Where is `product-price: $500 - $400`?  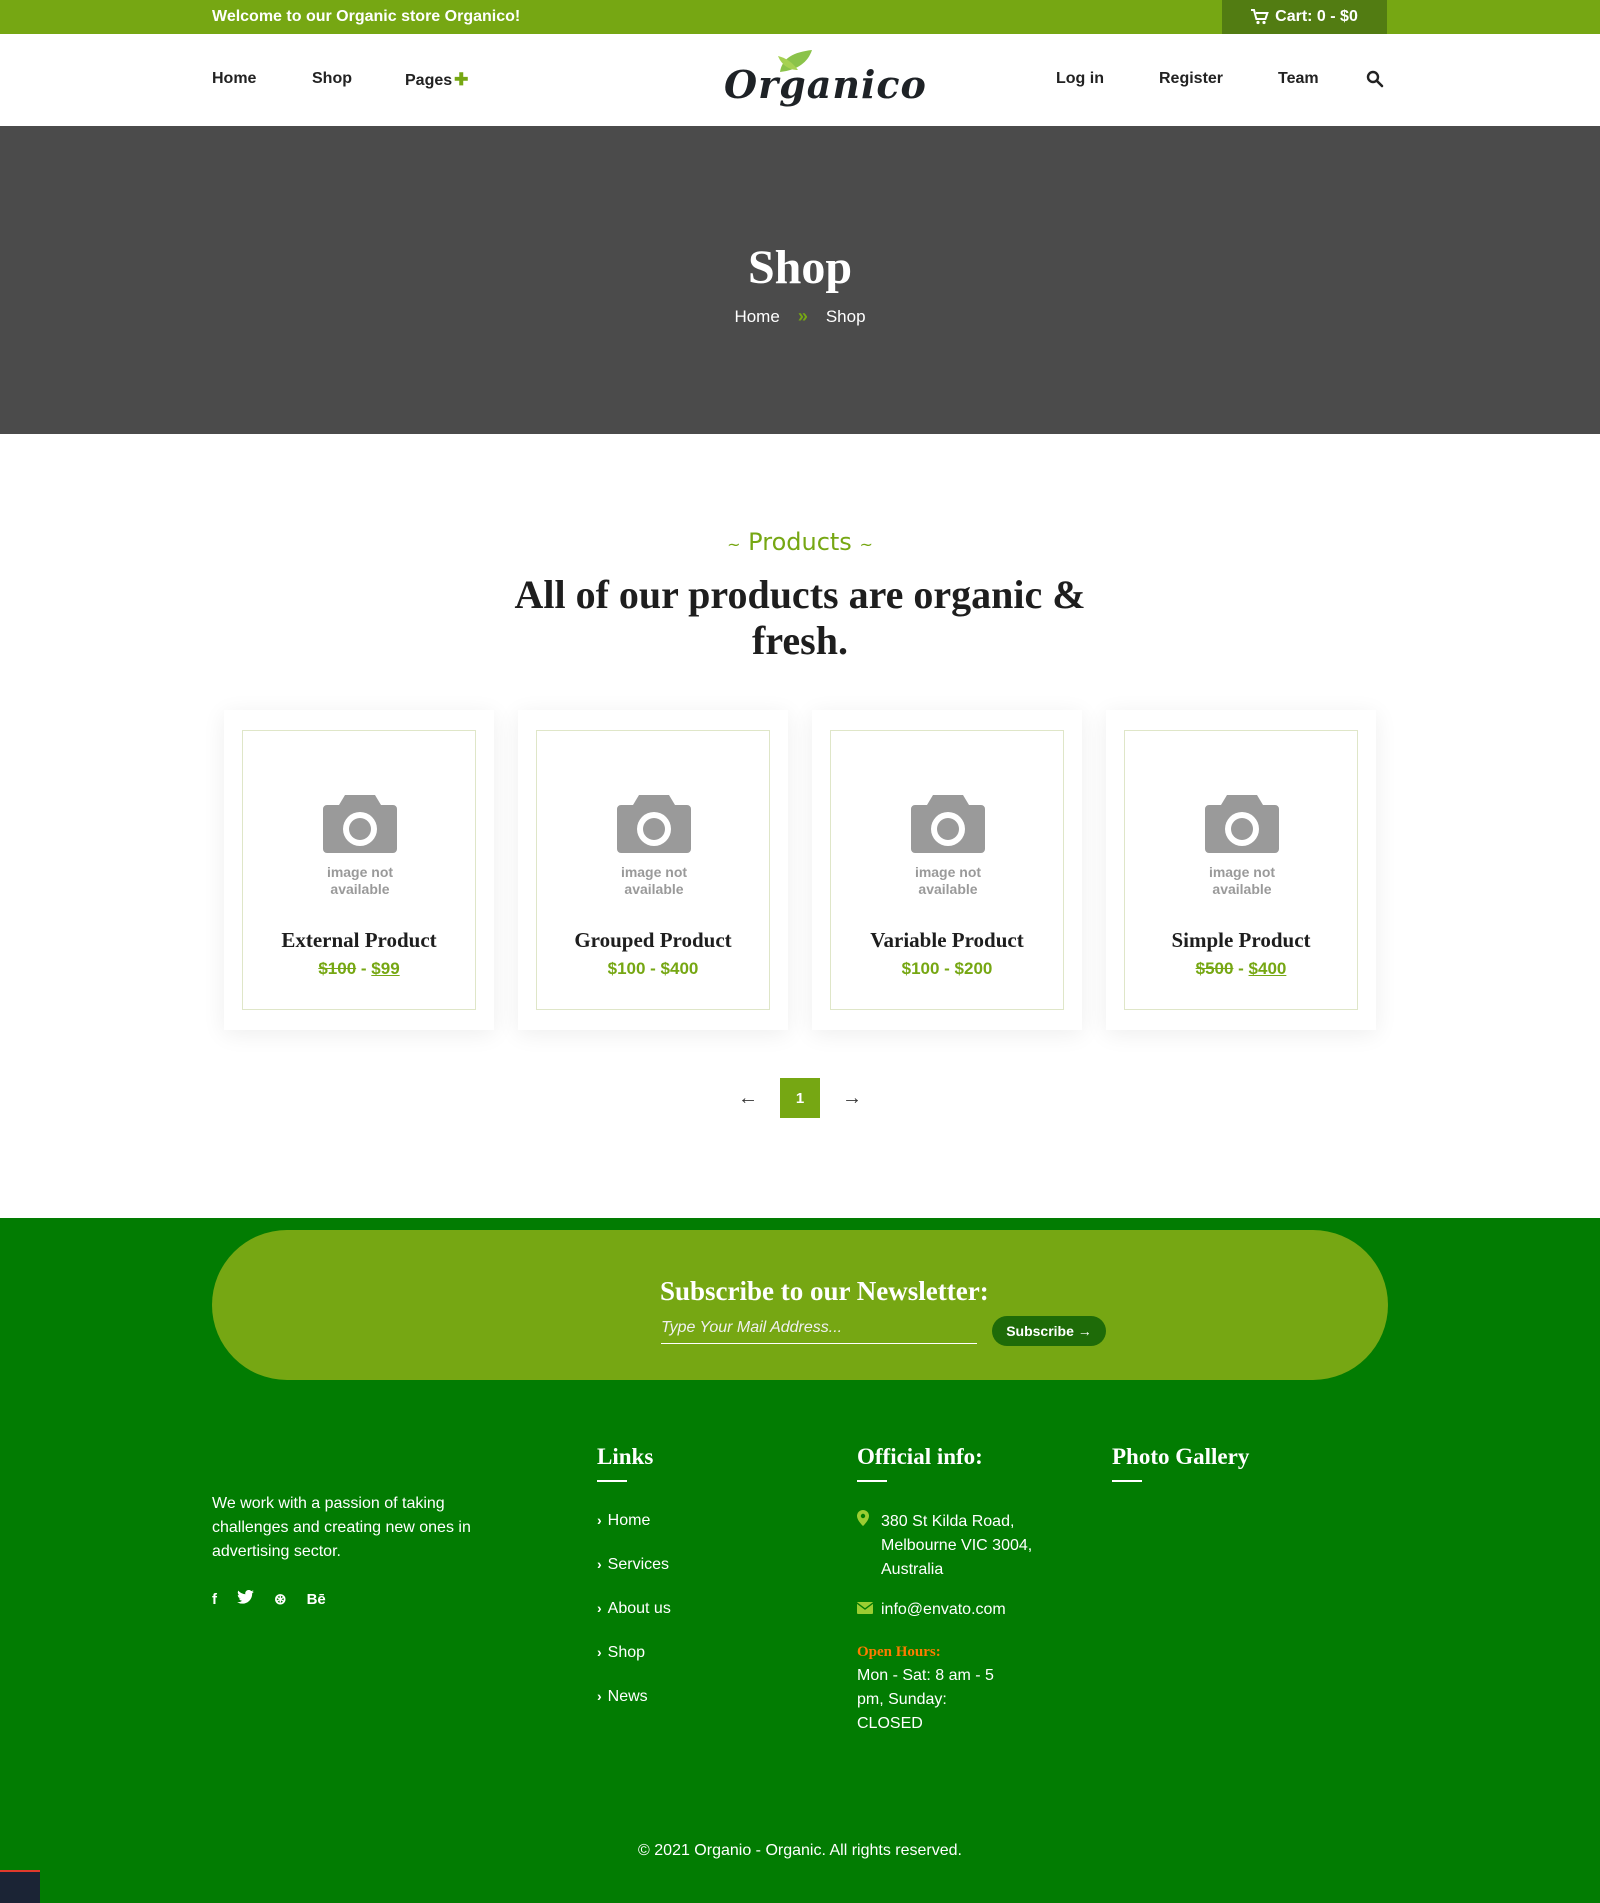
product-price: $500 - $400 is located at coordinates (1241, 968).